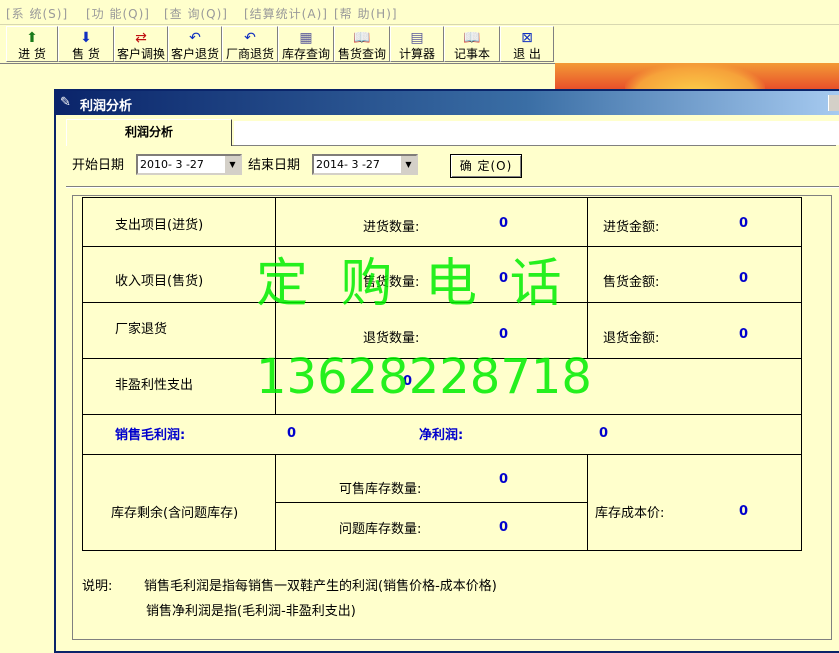 Image resolution: width=839 pixels, height=653 pixels. Describe the element at coordinates (251, 611) in the screenshot. I see `notes-line-2: 销售净利润是指(毛利润-非盈利支出)` at that location.